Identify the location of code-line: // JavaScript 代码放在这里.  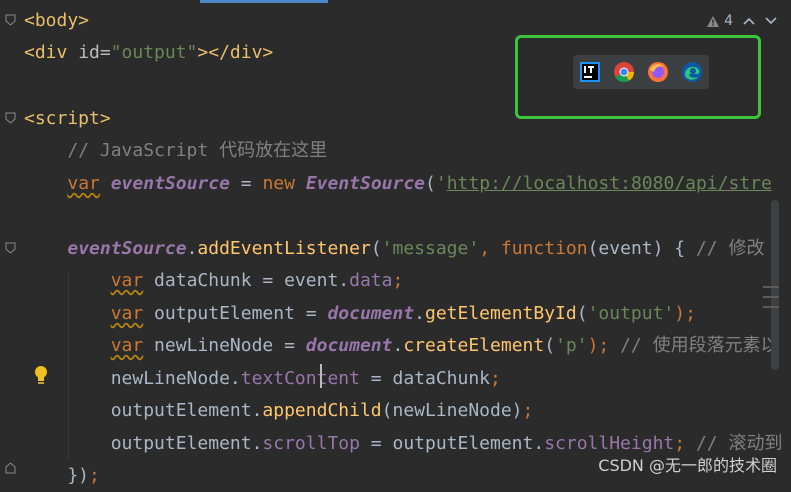
(175, 151).